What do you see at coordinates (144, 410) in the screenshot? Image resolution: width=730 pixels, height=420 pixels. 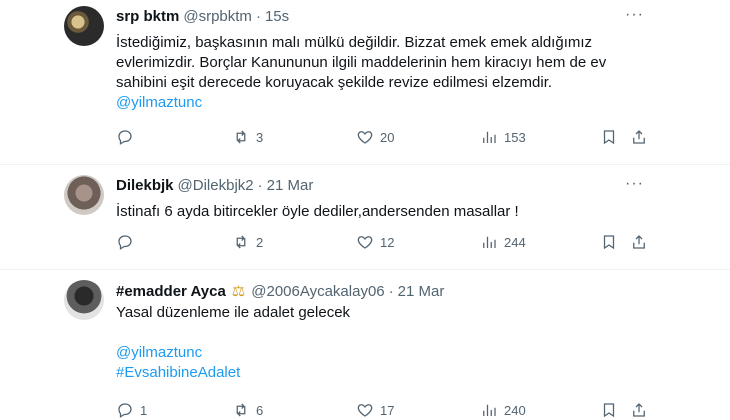 I see `reply-count: 1` at bounding box center [144, 410].